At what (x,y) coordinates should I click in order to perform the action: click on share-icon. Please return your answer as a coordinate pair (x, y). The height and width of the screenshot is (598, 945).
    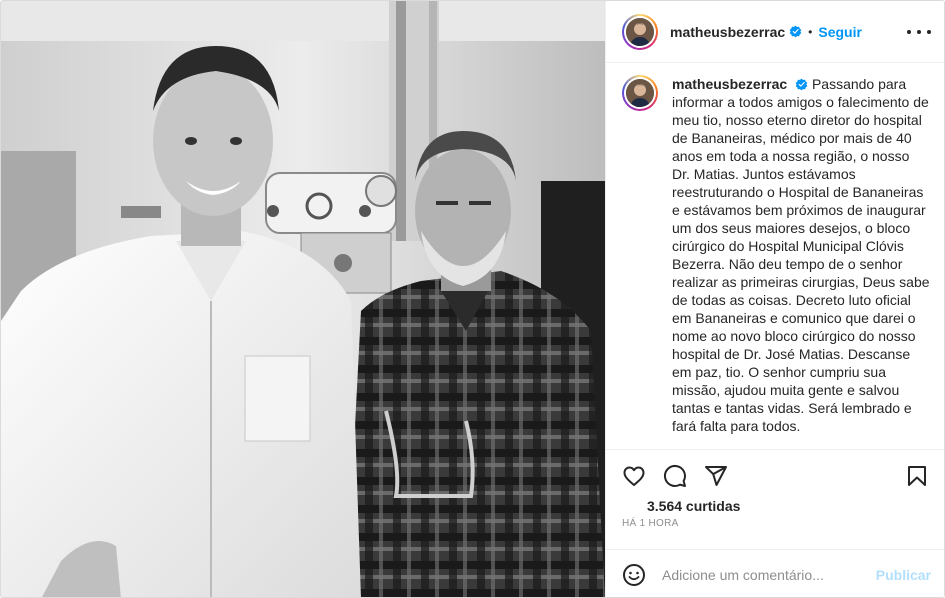
    Looking at the image, I should click on (716, 476).